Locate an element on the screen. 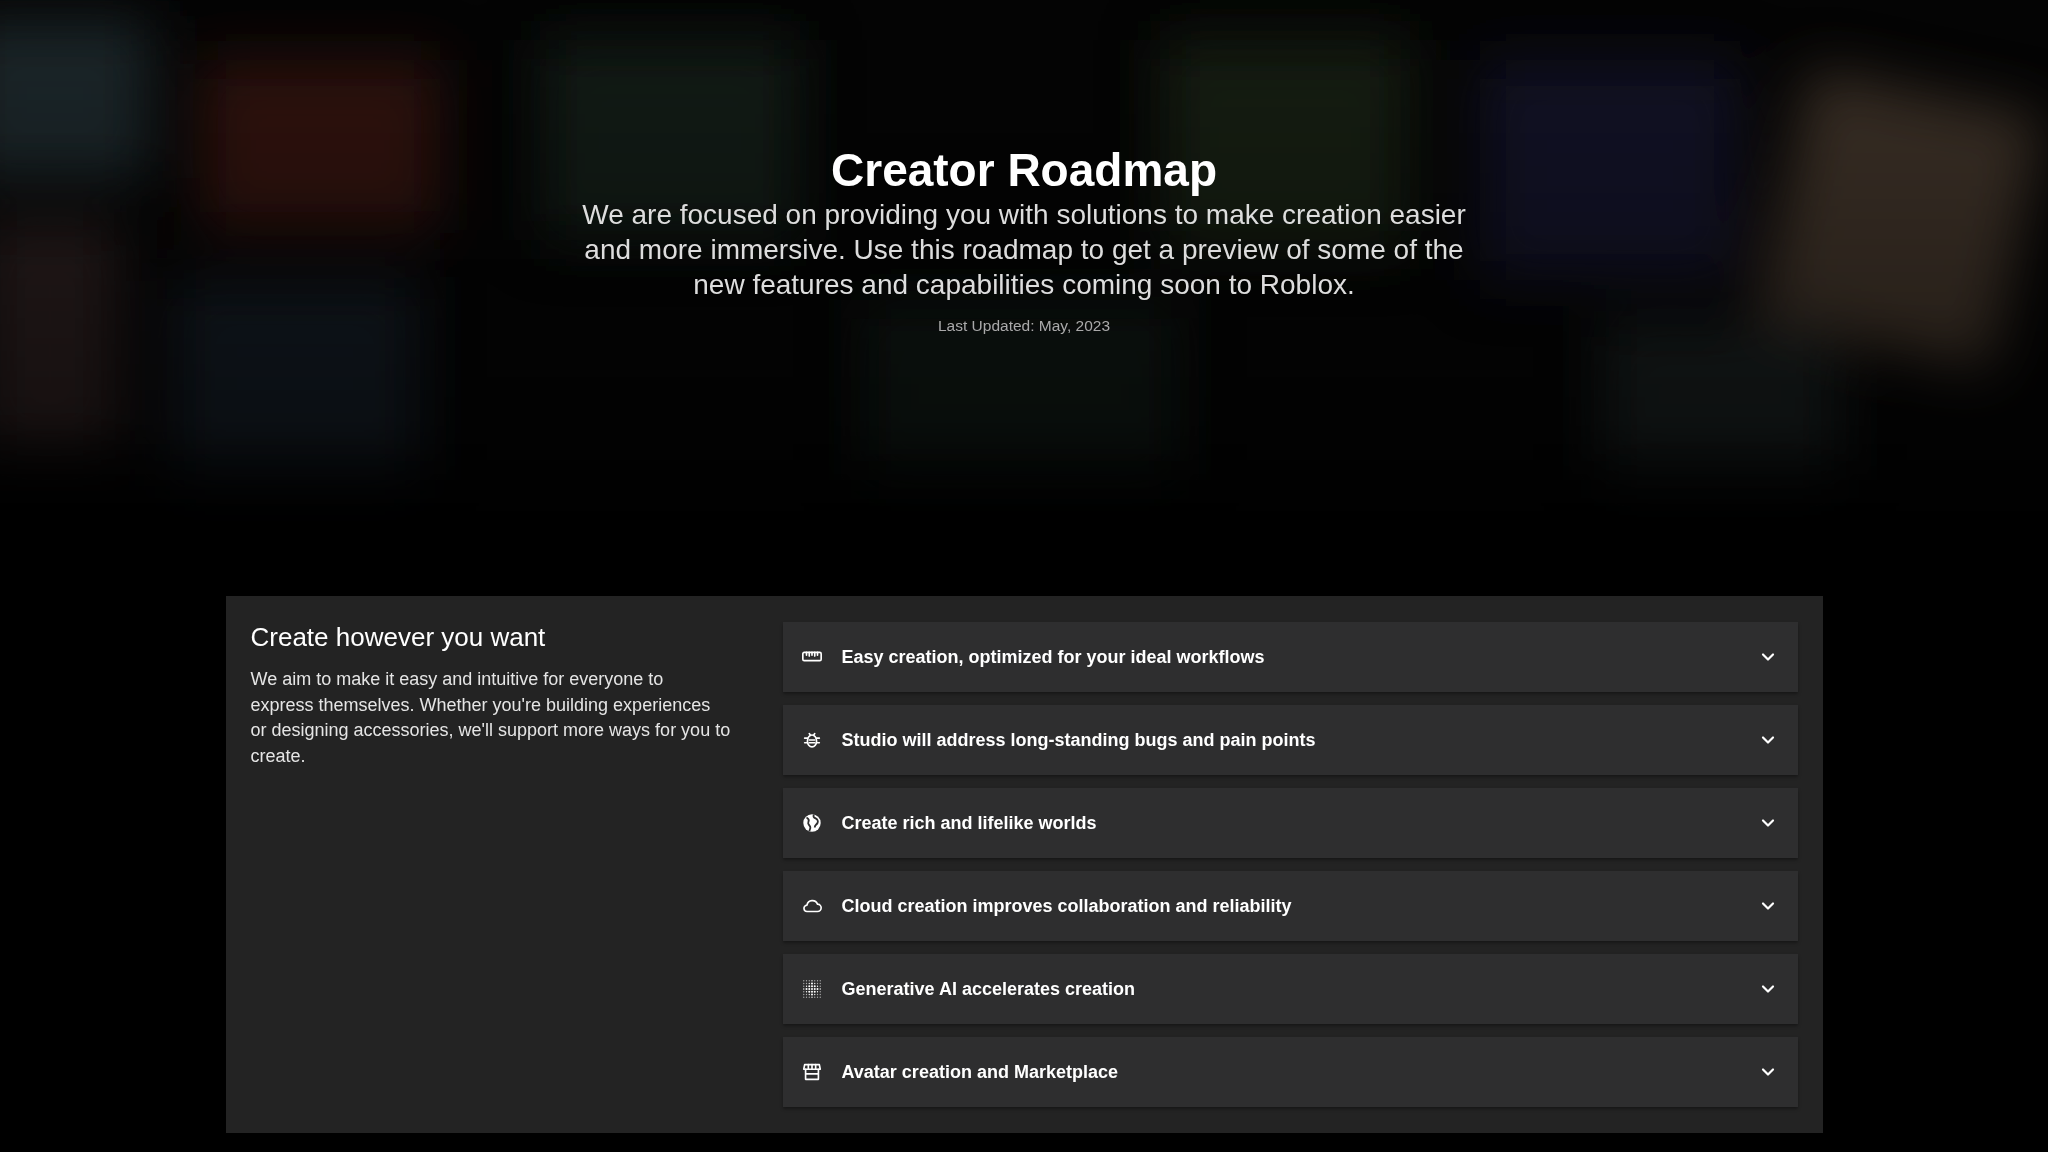  accordion-item: Avatar creation and Marketplace is located at coordinates (1290, 1072).